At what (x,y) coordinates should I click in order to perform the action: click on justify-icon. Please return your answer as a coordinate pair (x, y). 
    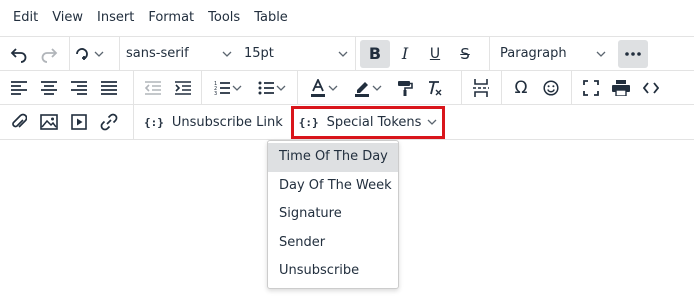
    Looking at the image, I should click on (109, 87).